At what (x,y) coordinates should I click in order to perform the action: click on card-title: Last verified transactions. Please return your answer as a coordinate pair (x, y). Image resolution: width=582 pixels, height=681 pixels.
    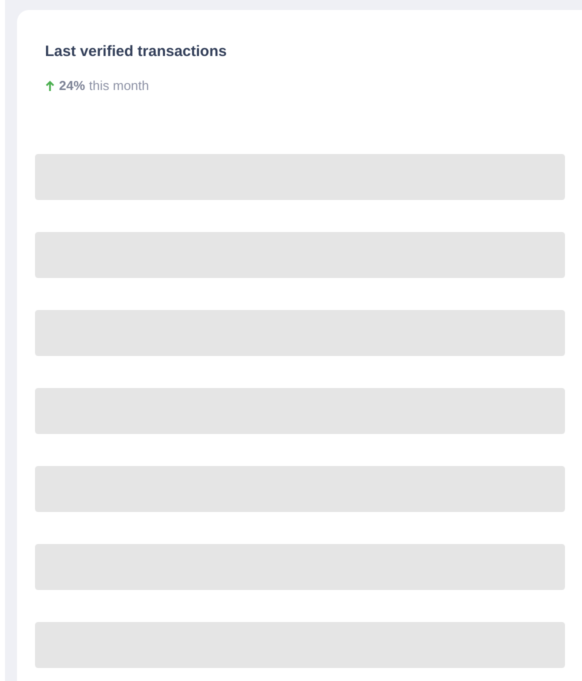
    Looking at the image, I should click on (136, 52).